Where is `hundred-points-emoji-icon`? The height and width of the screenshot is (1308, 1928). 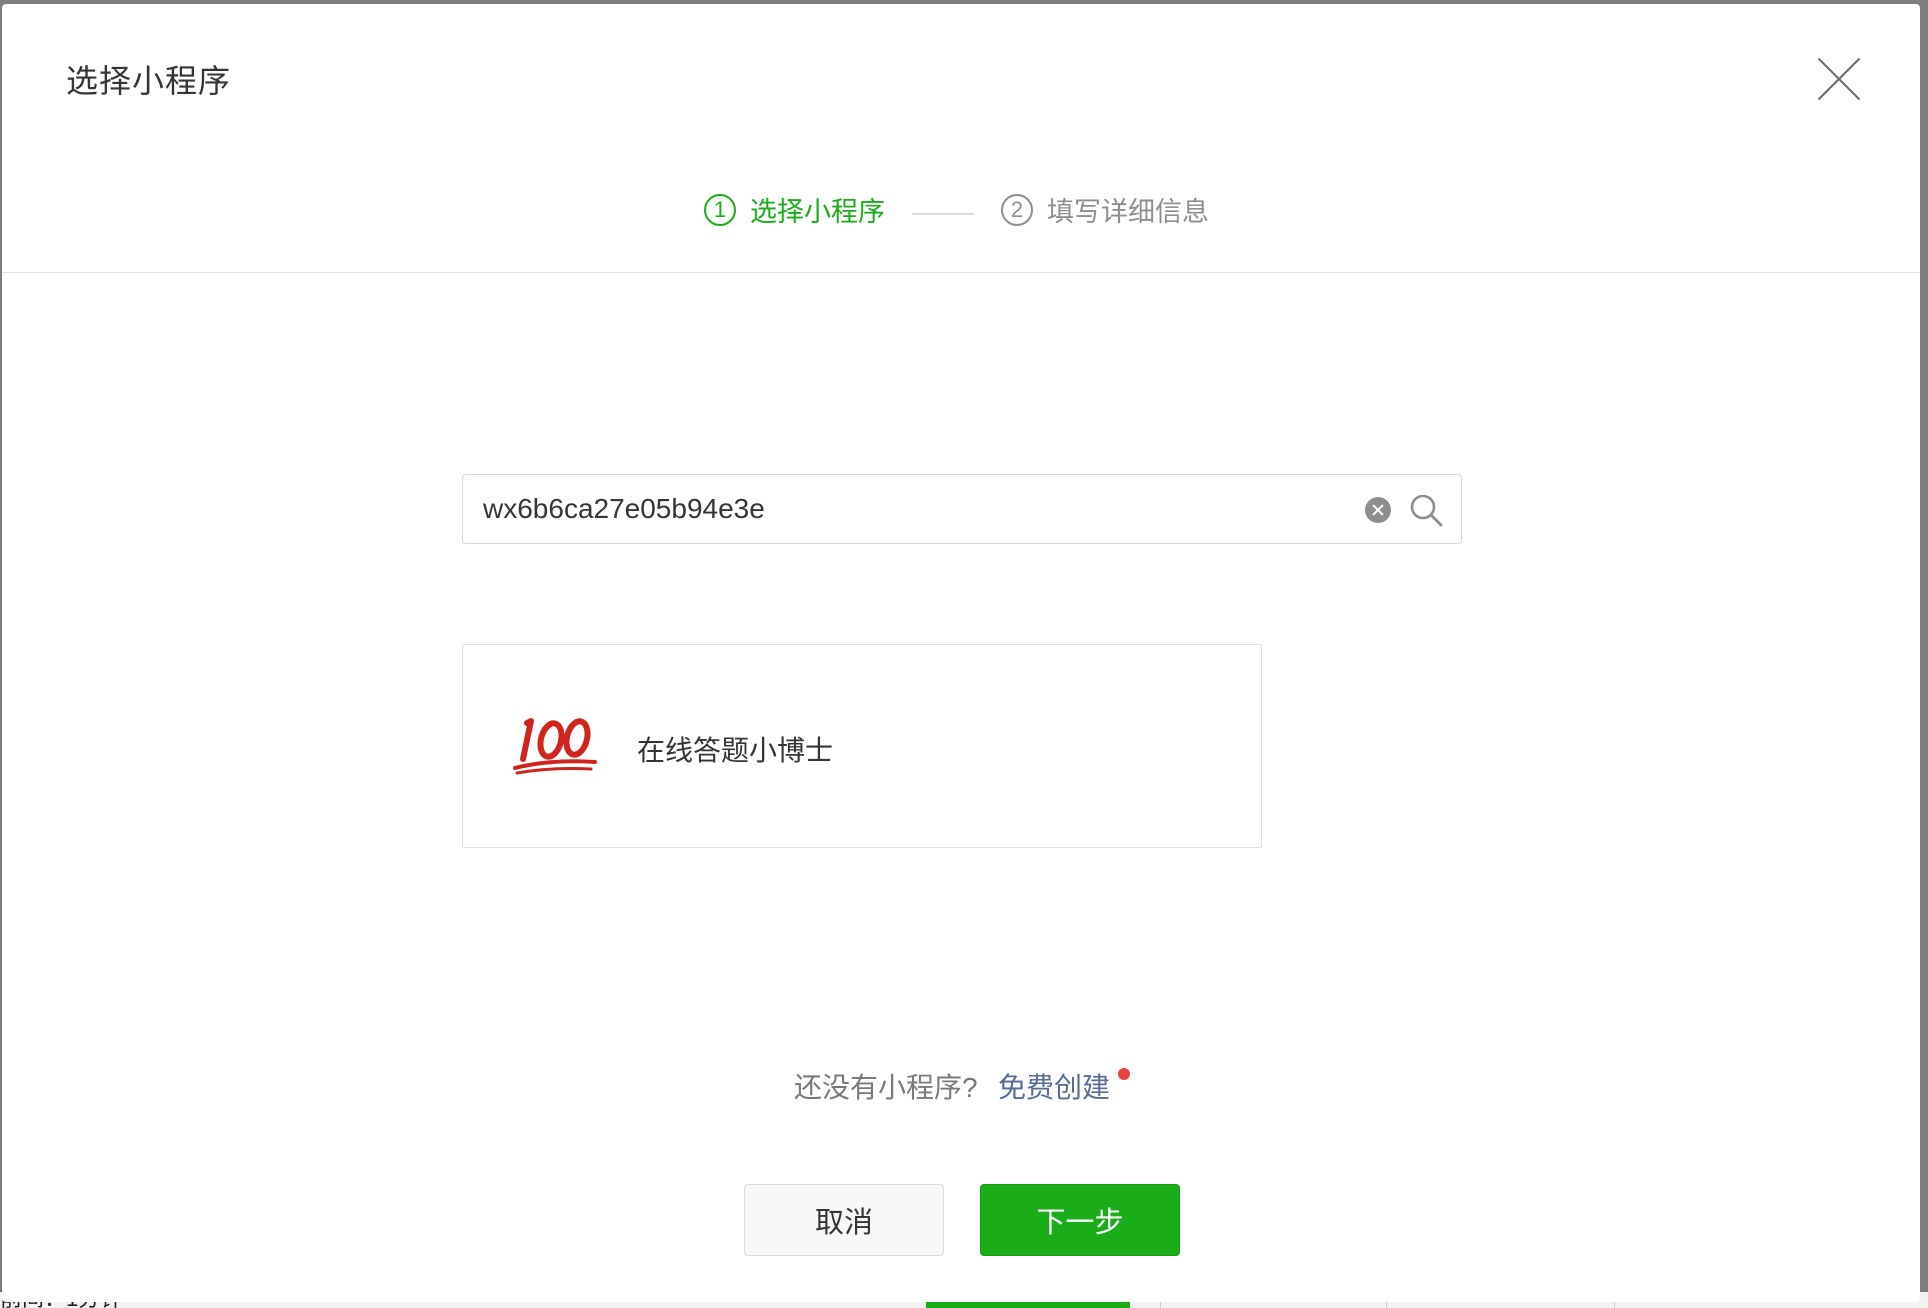
hundred-points-emoji-icon is located at coordinates (555, 746).